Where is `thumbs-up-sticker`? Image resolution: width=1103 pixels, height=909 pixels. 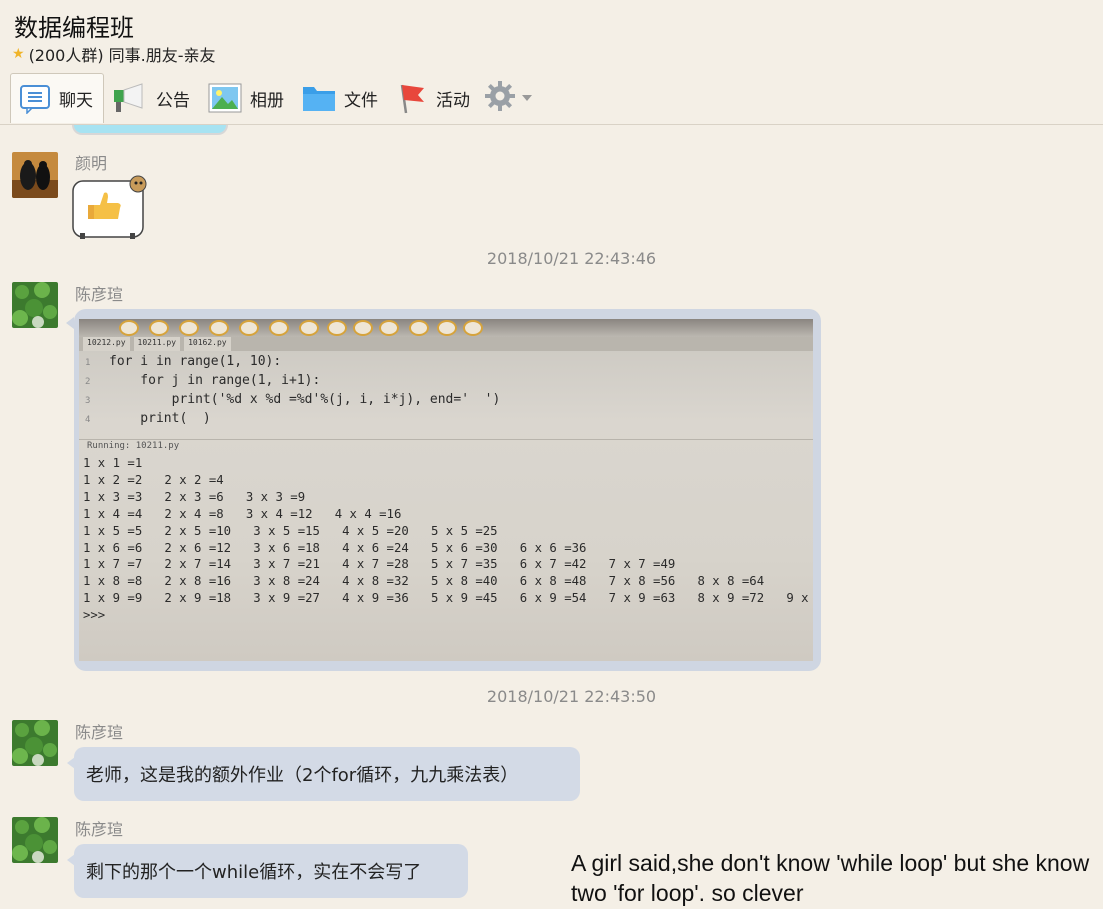
thumbs-up-sticker is located at coordinates (110, 208).